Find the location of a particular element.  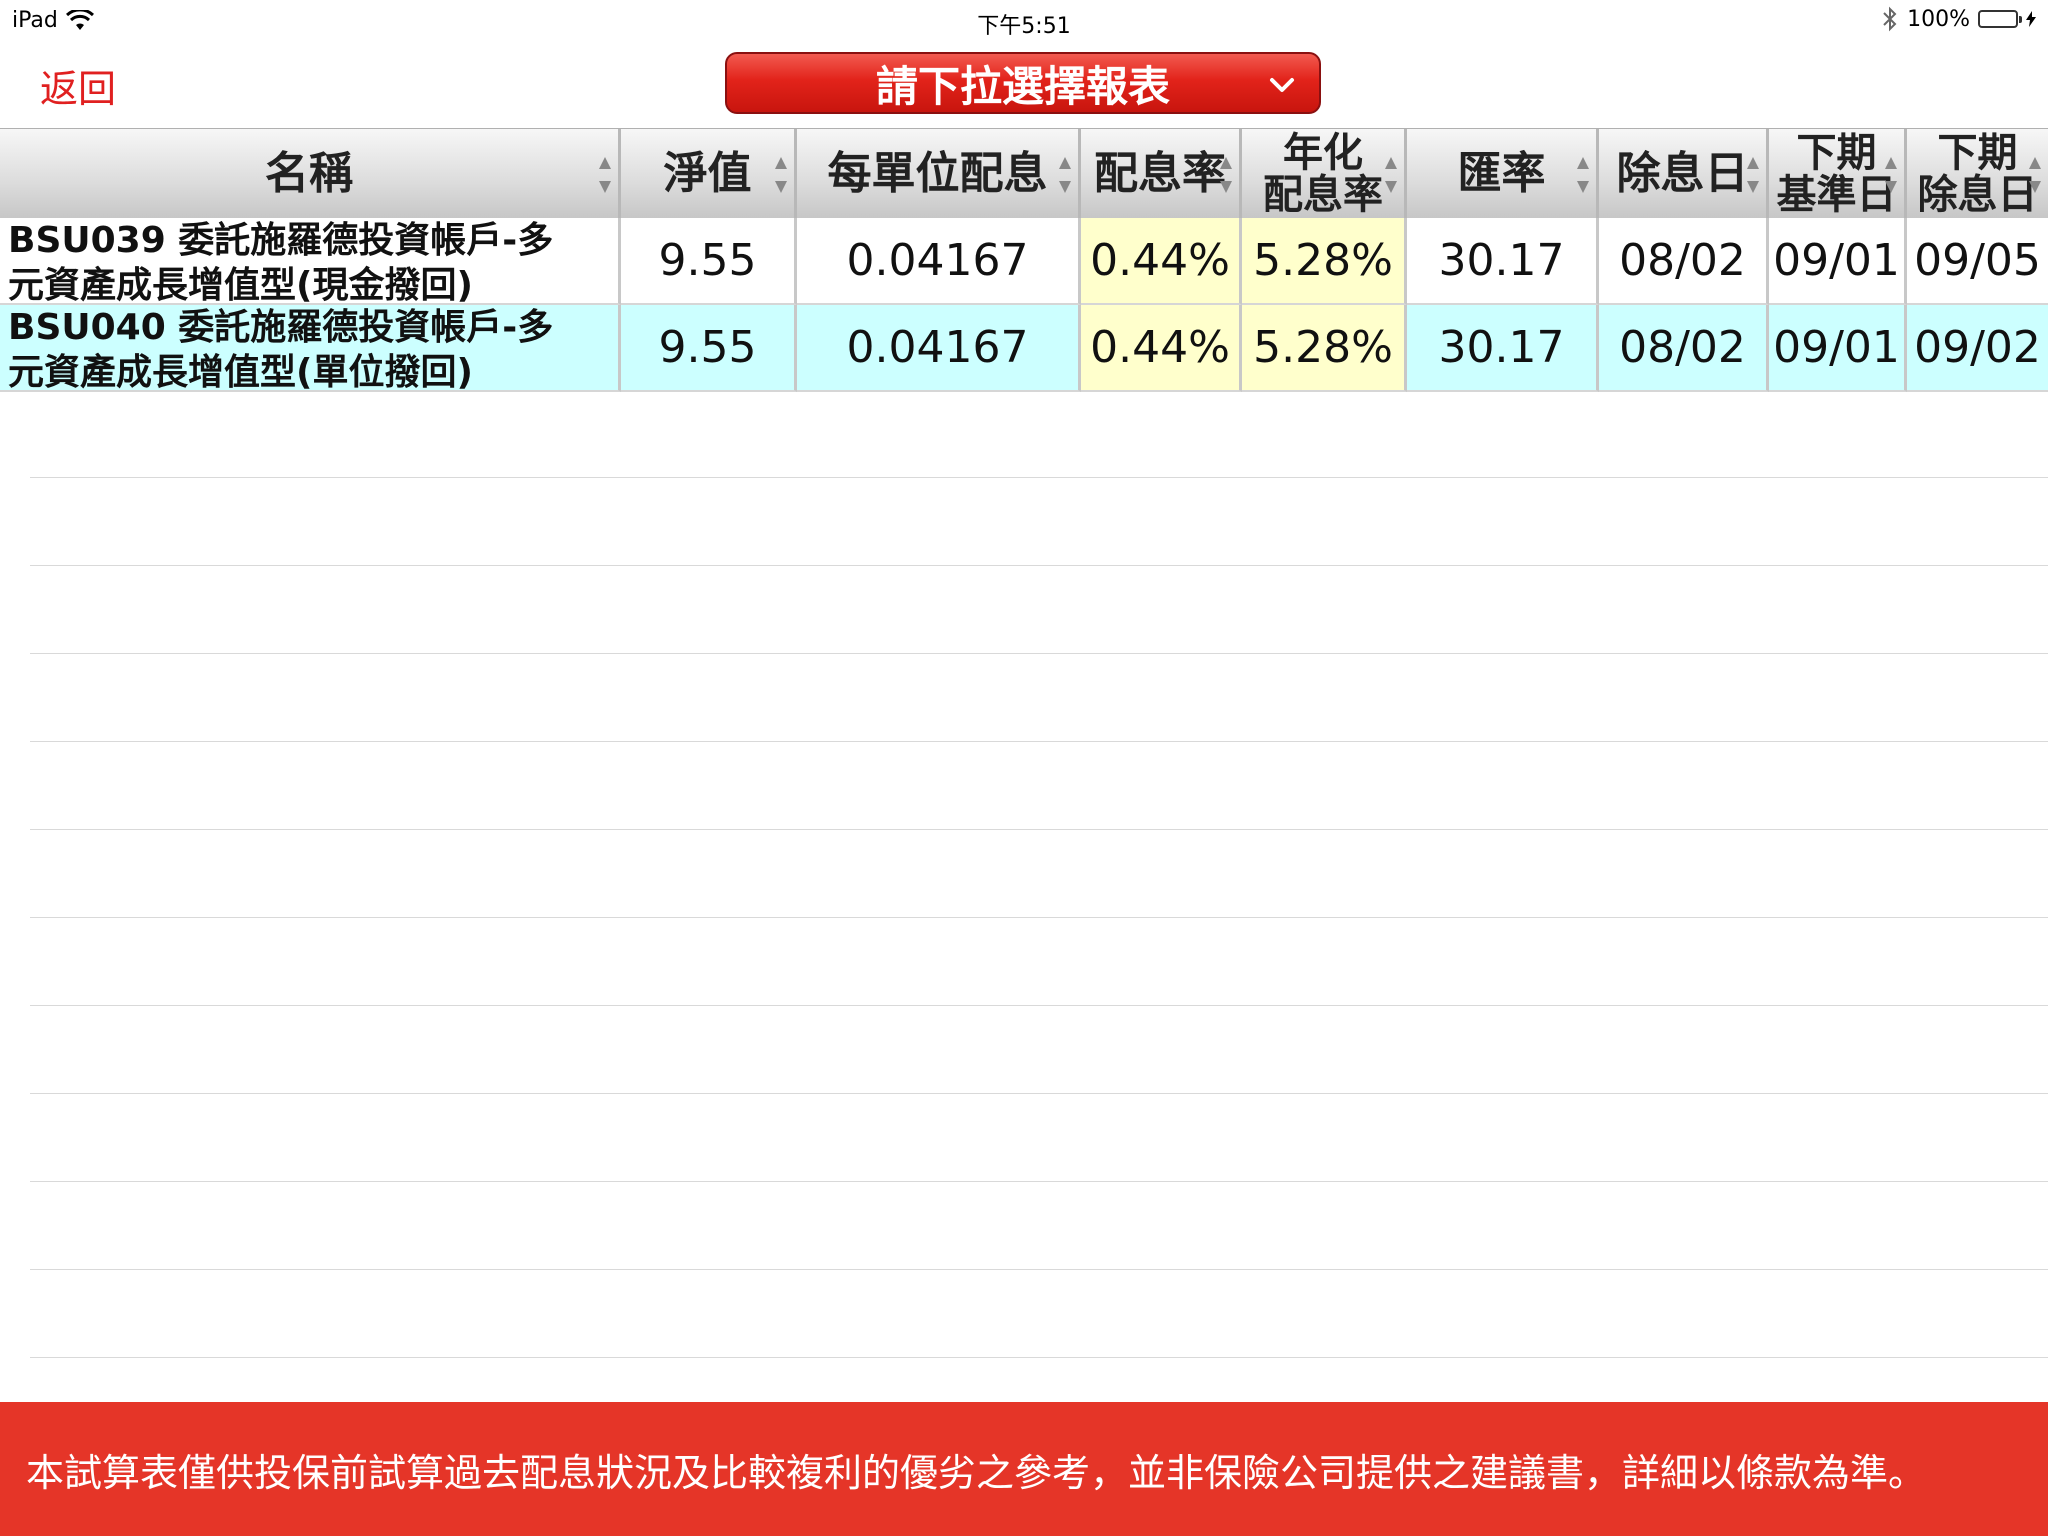

status-right: 100% is located at coordinates (1958, 19).